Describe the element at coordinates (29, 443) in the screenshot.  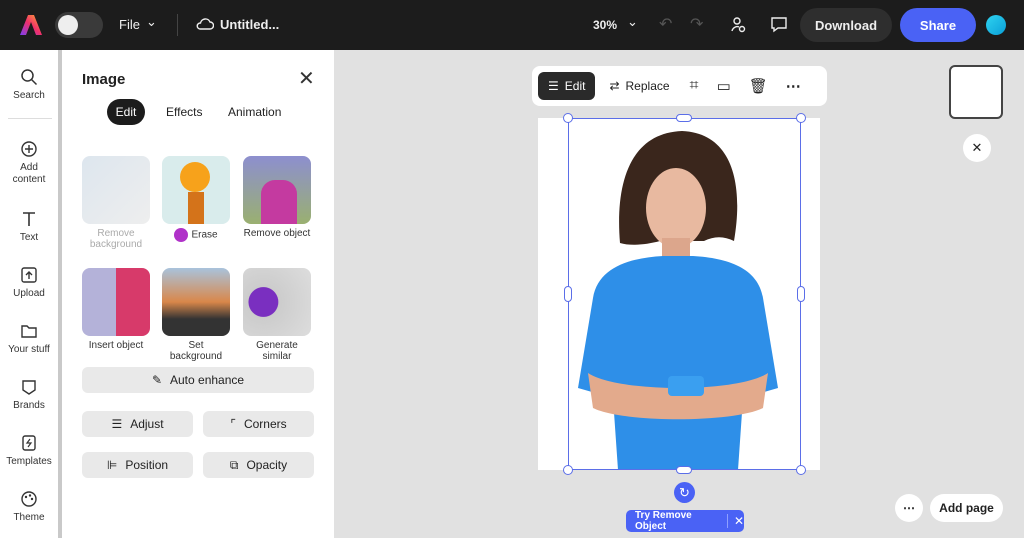
I see `templates-icon` at that location.